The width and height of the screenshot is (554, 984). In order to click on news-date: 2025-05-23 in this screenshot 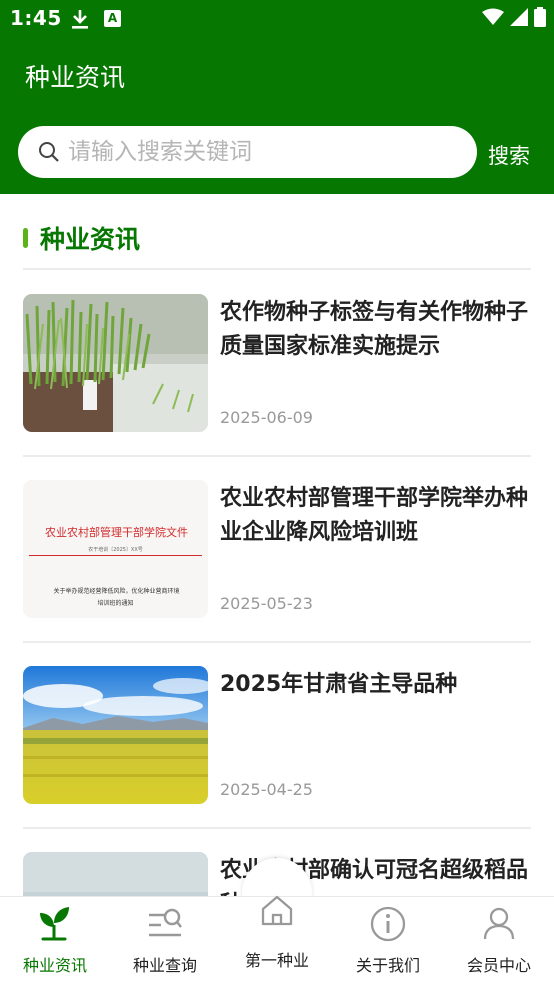, I will do `click(266, 603)`.